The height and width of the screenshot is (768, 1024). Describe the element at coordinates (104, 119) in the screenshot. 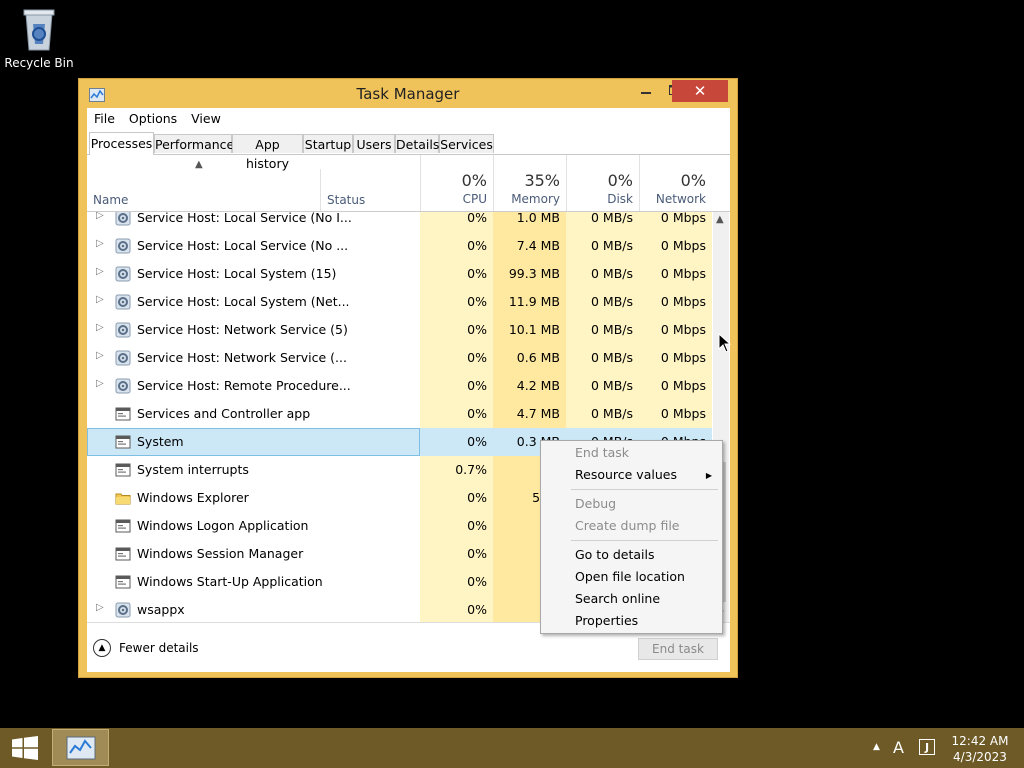

I see `menu-file: File` at that location.